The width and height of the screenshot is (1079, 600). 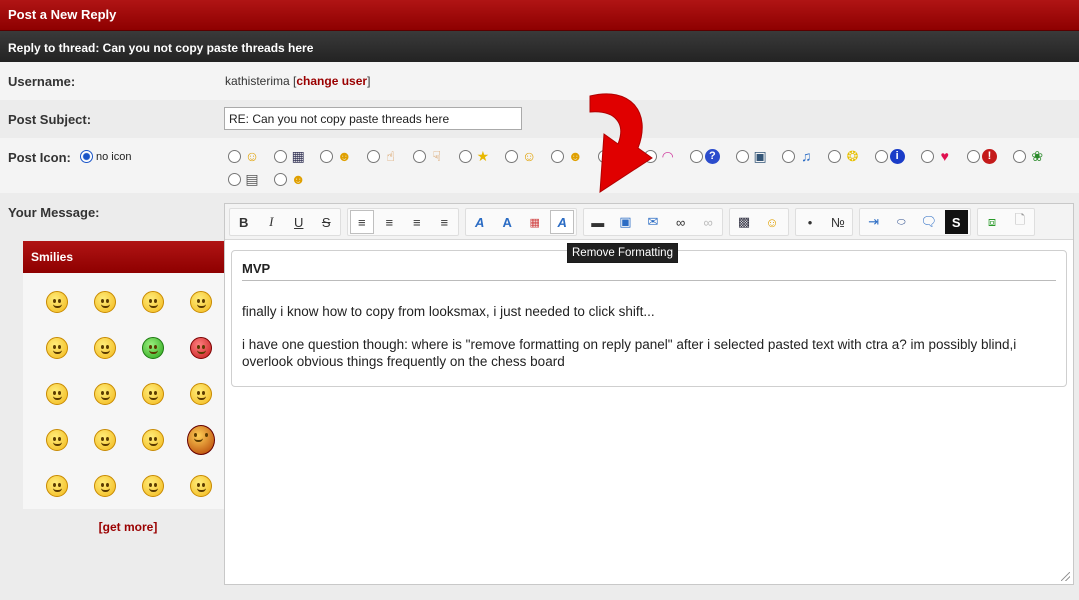 I want to click on post-icon-option: ☝, so click(x=389, y=156).